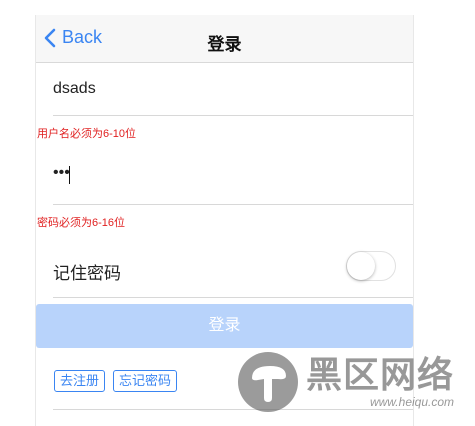  I want to click on toggle-knob, so click(361, 266).